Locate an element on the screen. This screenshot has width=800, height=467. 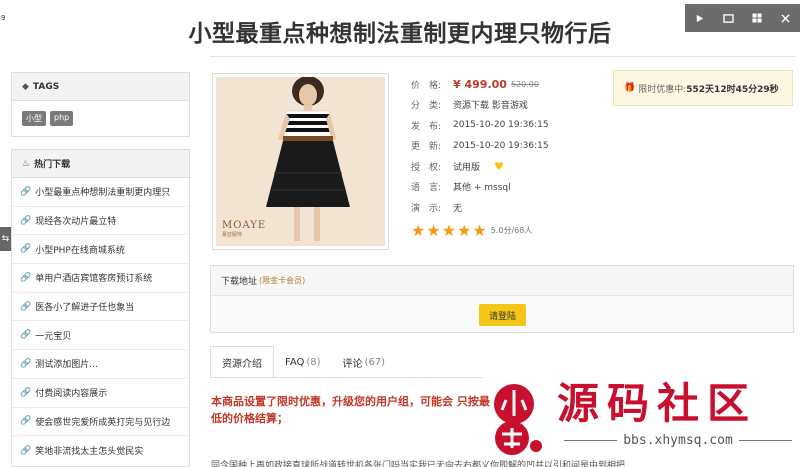
download-header: 下载地址 (限金卡会员) is located at coordinates (502, 281).